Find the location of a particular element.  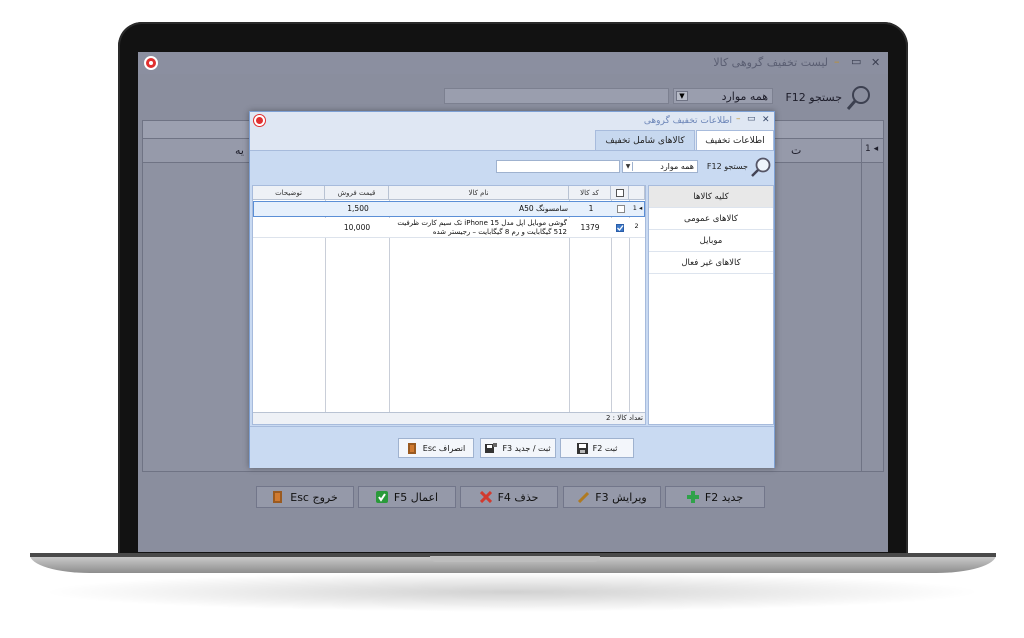

delete-button: حذف F4 is located at coordinates (509, 497).